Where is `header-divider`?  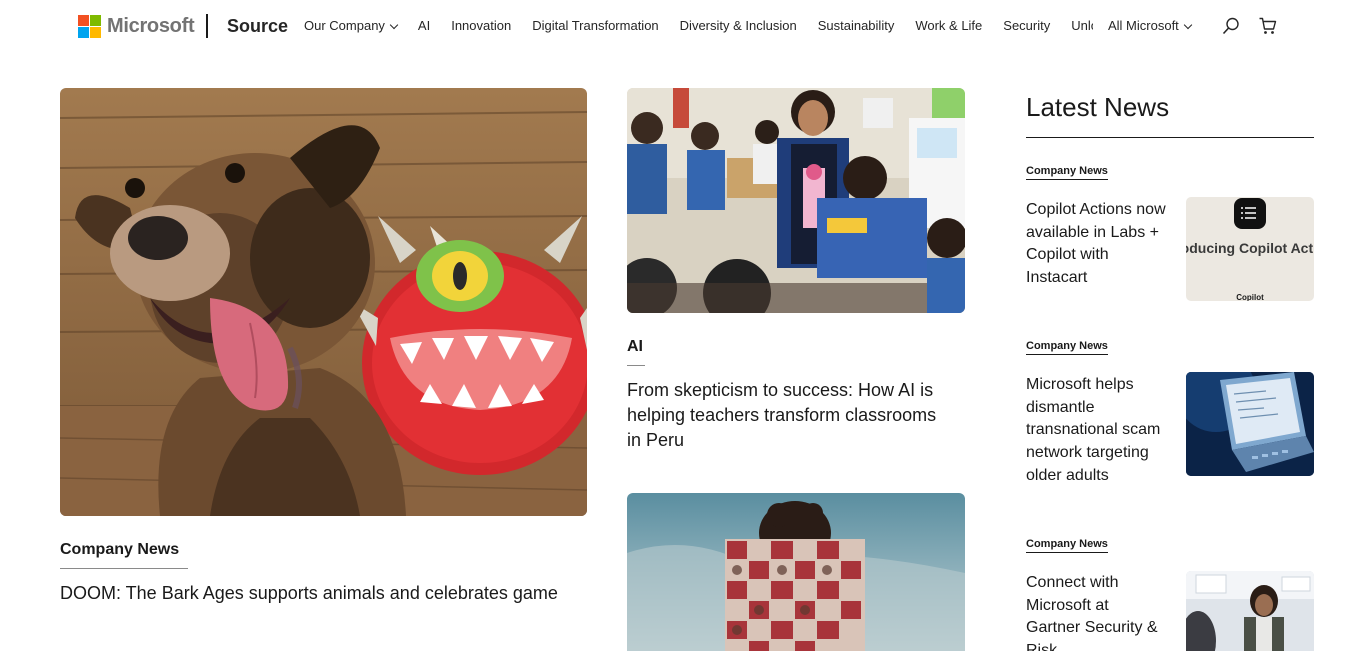
header-divider is located at coordinates (207, 26).